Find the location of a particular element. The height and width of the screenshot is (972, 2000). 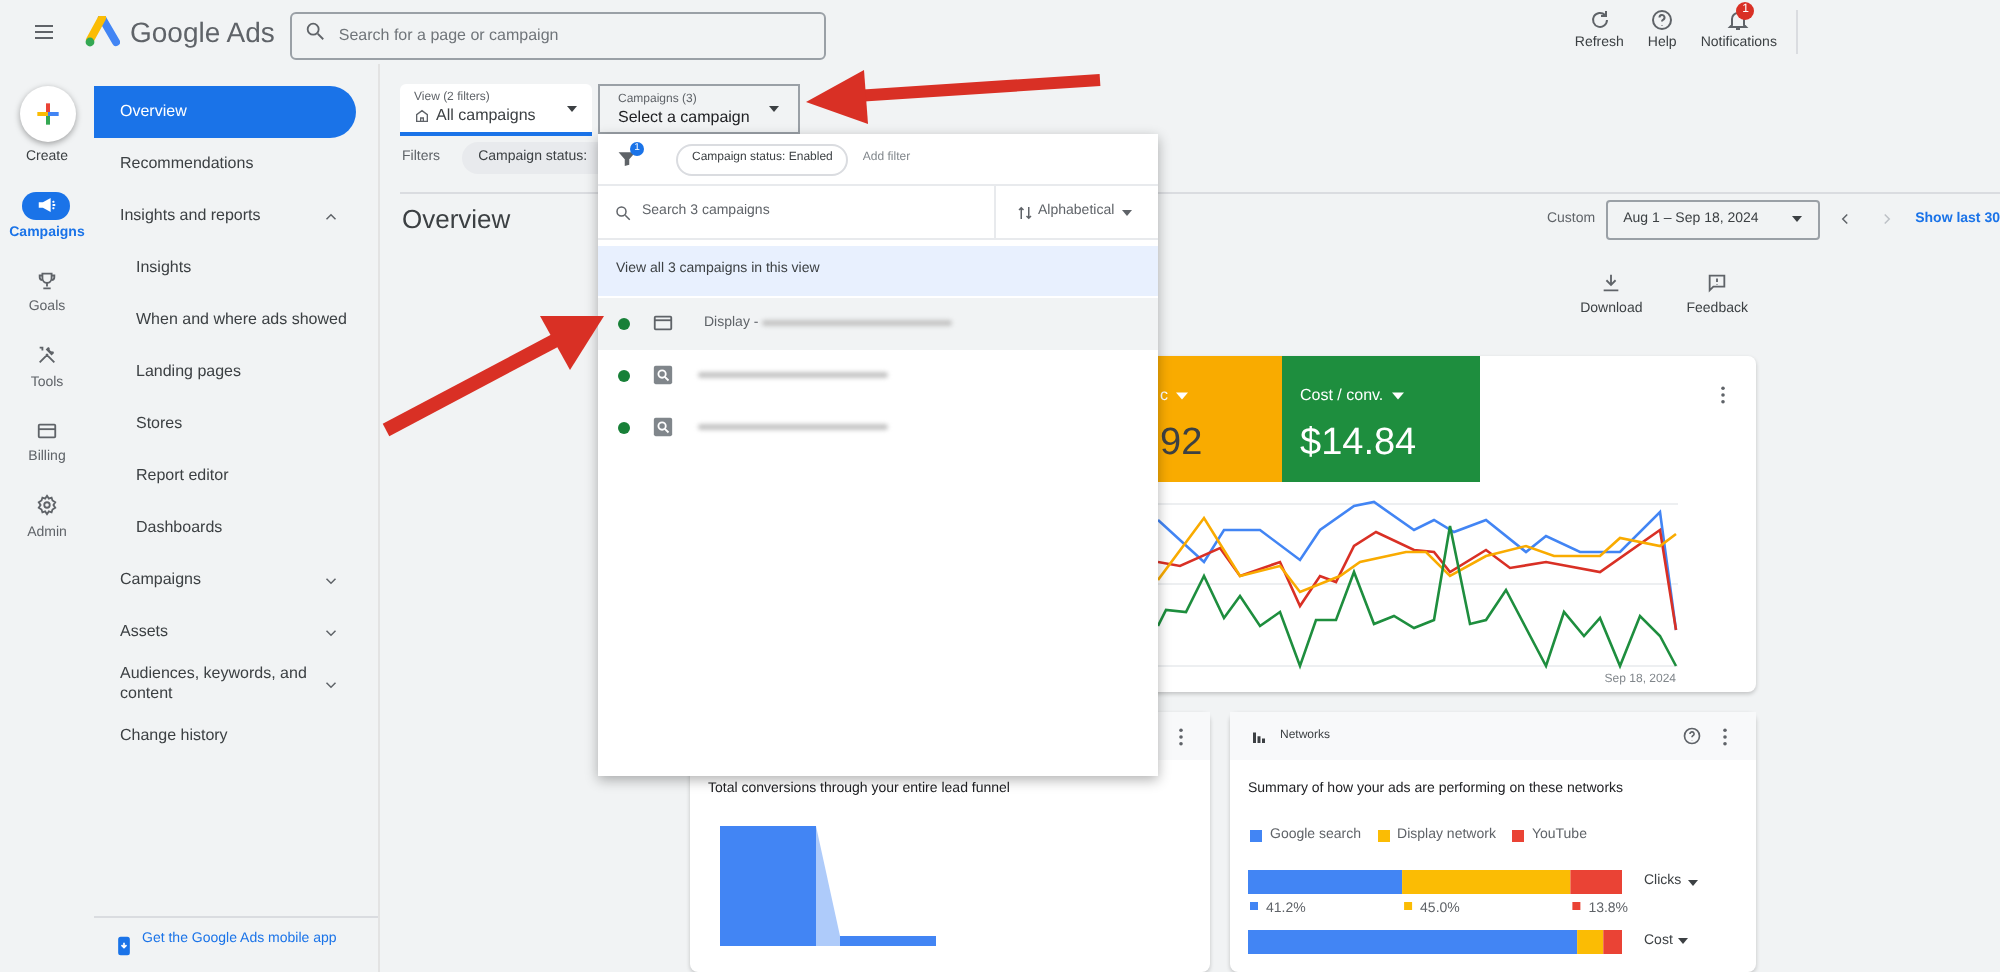

metric-label: c is located at coordinates (1164, 396).